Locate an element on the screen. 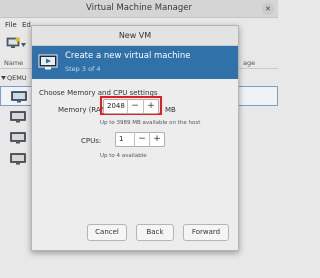 This screenshot has width=320, height=278. cancel-button: Cancel is located at coordinates (107, 232).